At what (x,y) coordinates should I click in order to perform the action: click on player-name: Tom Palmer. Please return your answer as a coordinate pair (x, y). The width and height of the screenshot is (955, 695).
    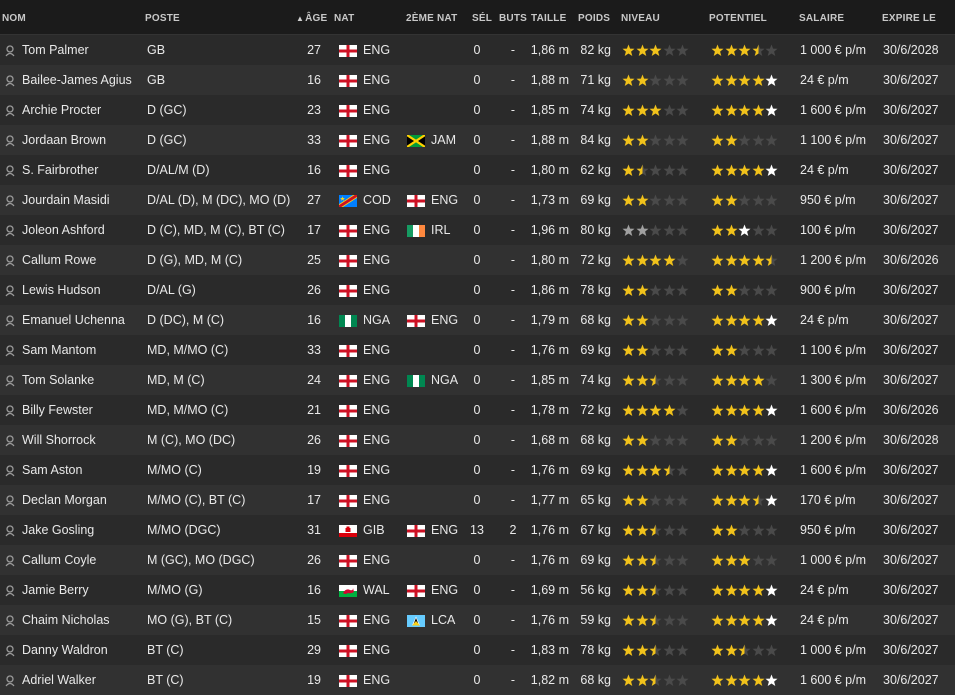
    Looking at the image, I should click on (82, 50).